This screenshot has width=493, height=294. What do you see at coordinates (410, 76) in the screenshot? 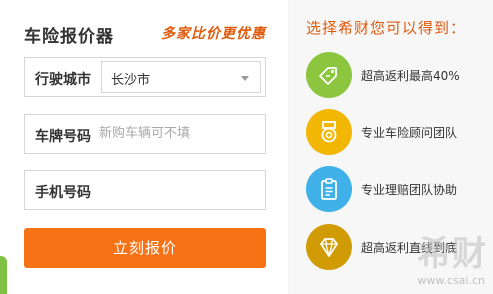
I see `benefit-text: 超高返利最高40%` at bounding box center [410, 76].